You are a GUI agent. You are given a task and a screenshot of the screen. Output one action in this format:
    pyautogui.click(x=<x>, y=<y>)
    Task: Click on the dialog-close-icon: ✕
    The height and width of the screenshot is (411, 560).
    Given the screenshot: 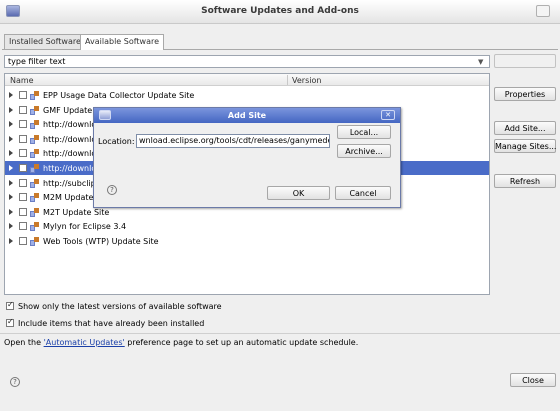 What is the action you would take?
    pyautogui.click(x=388, y=115)
    